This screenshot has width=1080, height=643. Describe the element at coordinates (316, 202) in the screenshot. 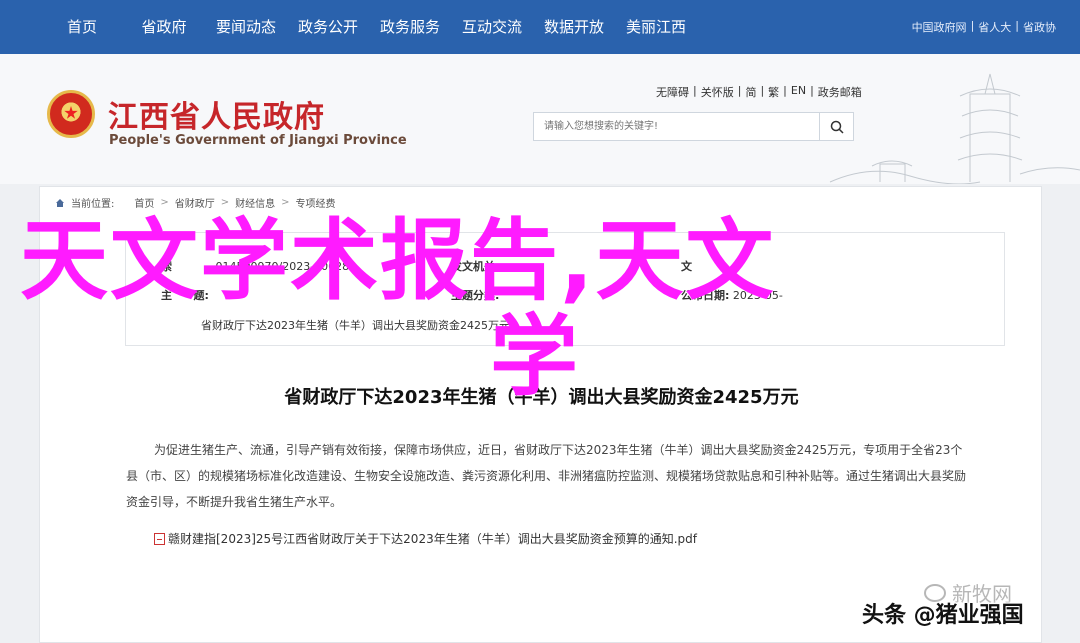

I see `breadcrumb-special-funds: 专项经费` at that location.